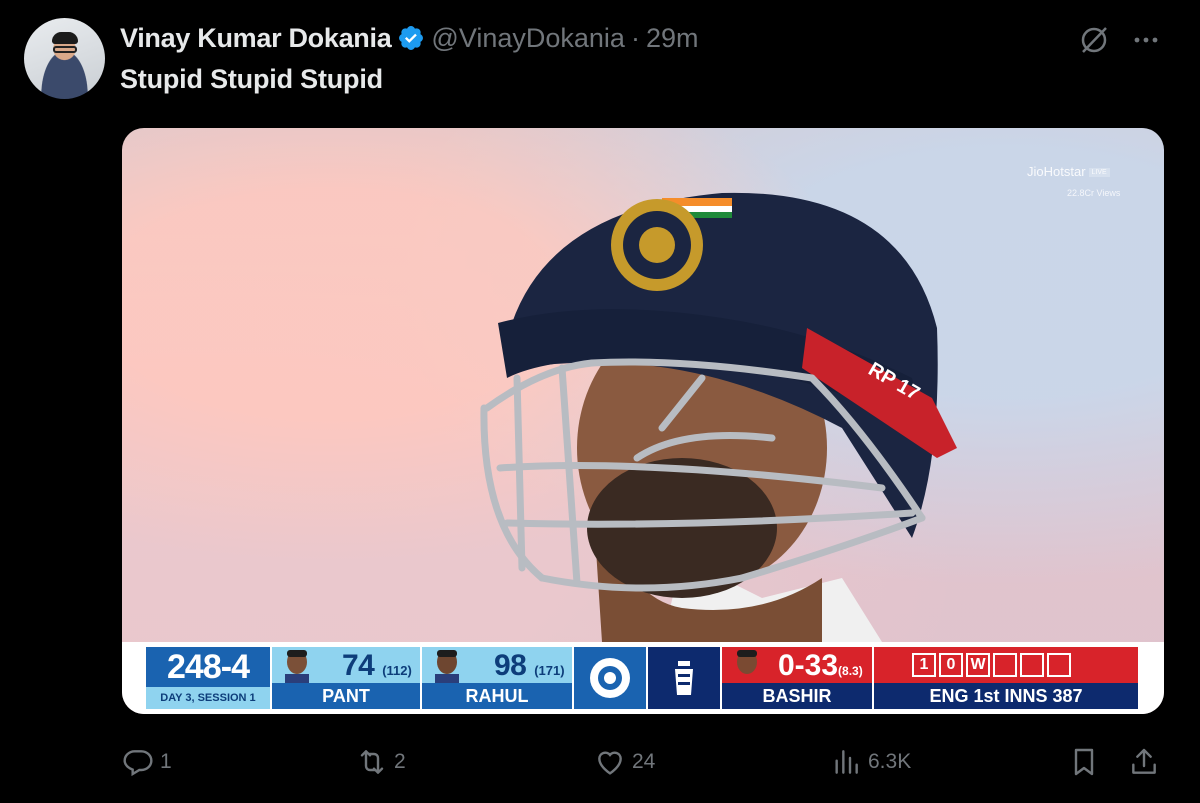 Image resolution: width=1200 pixels, height=803 pixels. I want to click on repost-button: 2, so click(381, 762).